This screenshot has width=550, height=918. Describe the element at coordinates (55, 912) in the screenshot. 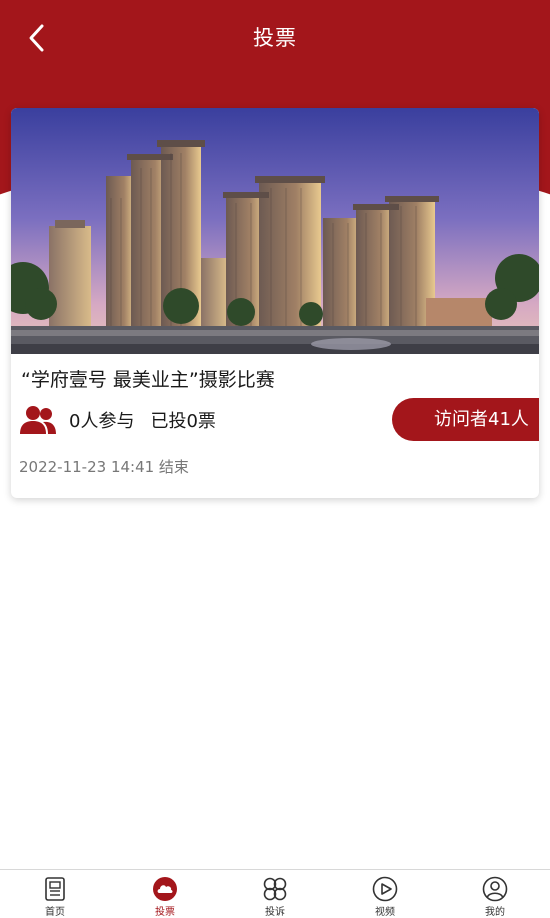

I see `tab-home-label: 首页` at that location.